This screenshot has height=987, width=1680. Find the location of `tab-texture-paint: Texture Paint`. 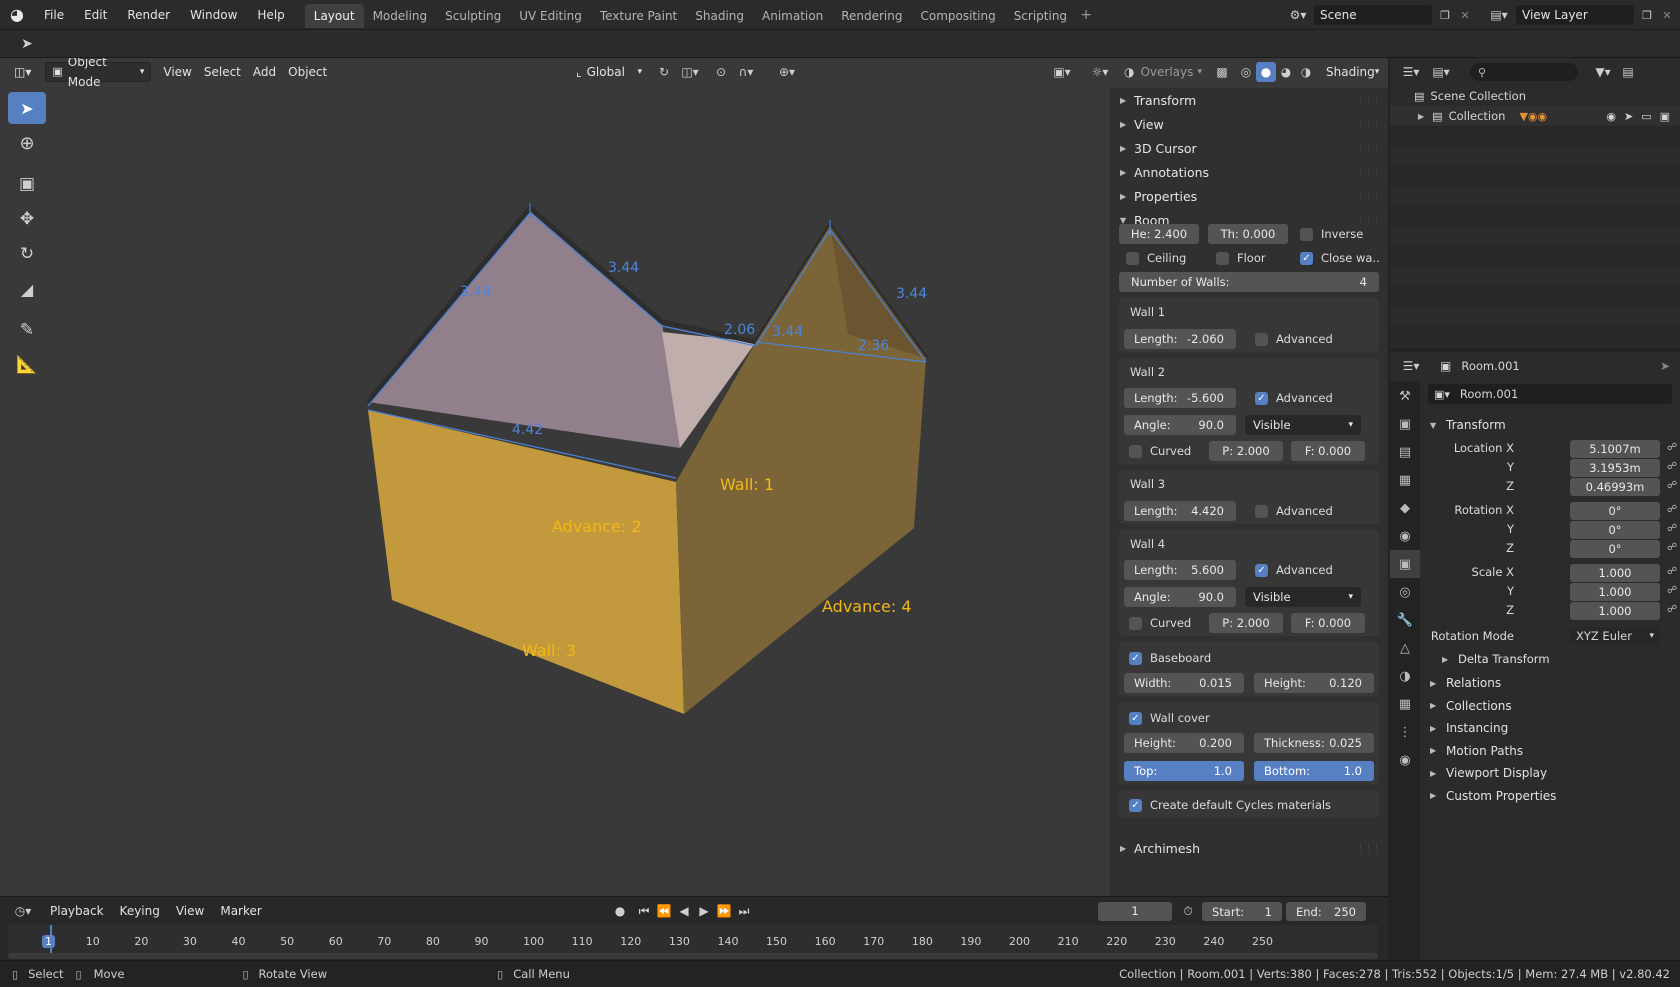

tab-texture-paint: Texture Paint is located at coordinates (638, 16).